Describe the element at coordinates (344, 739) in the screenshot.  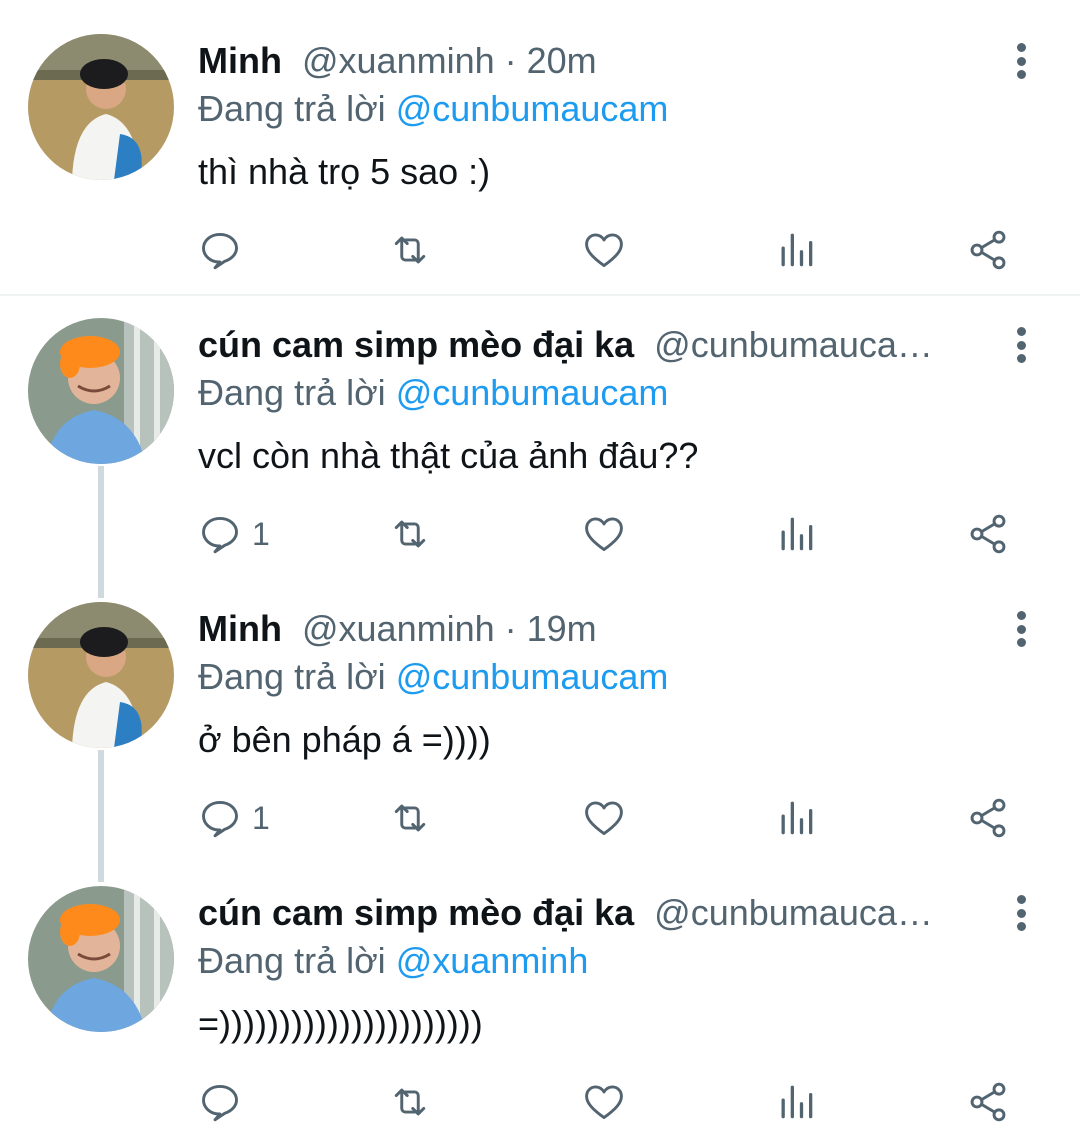
I see `tweet-text: ở bên pháp á =))))` at that location.